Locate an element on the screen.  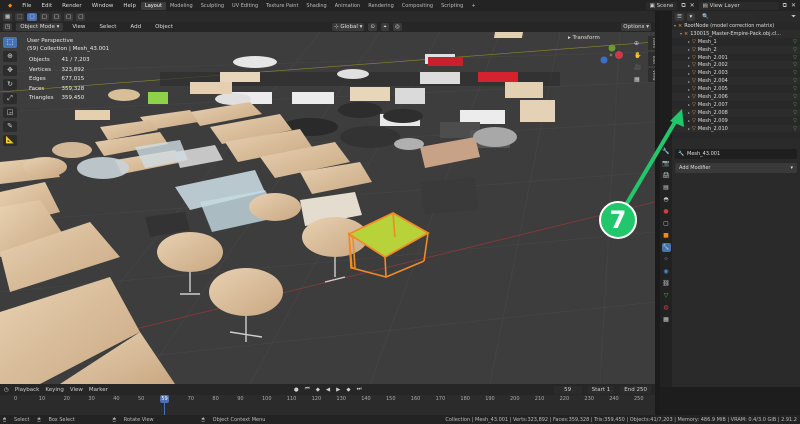
playhead: 59 is located at coordinates (164, 399).